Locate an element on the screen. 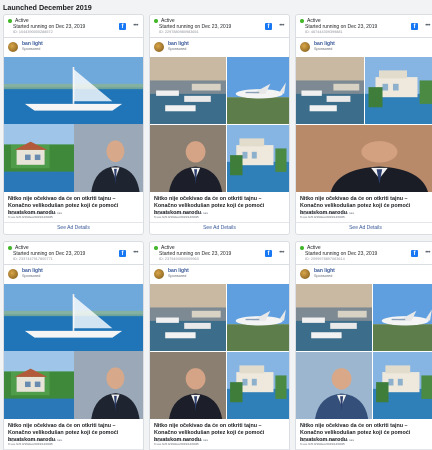  ad-id: ID: 2379494900009963 is located at coordinates (179, 259).